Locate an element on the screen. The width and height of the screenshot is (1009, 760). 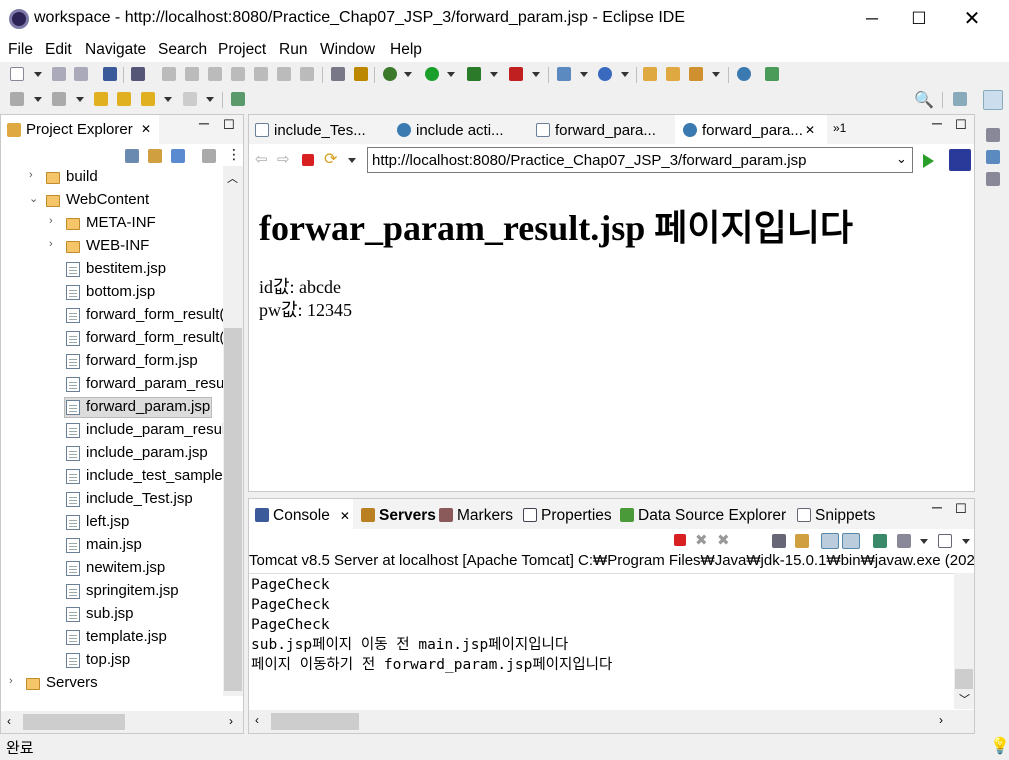
step-into-icon is located at coordinates (261, 74).